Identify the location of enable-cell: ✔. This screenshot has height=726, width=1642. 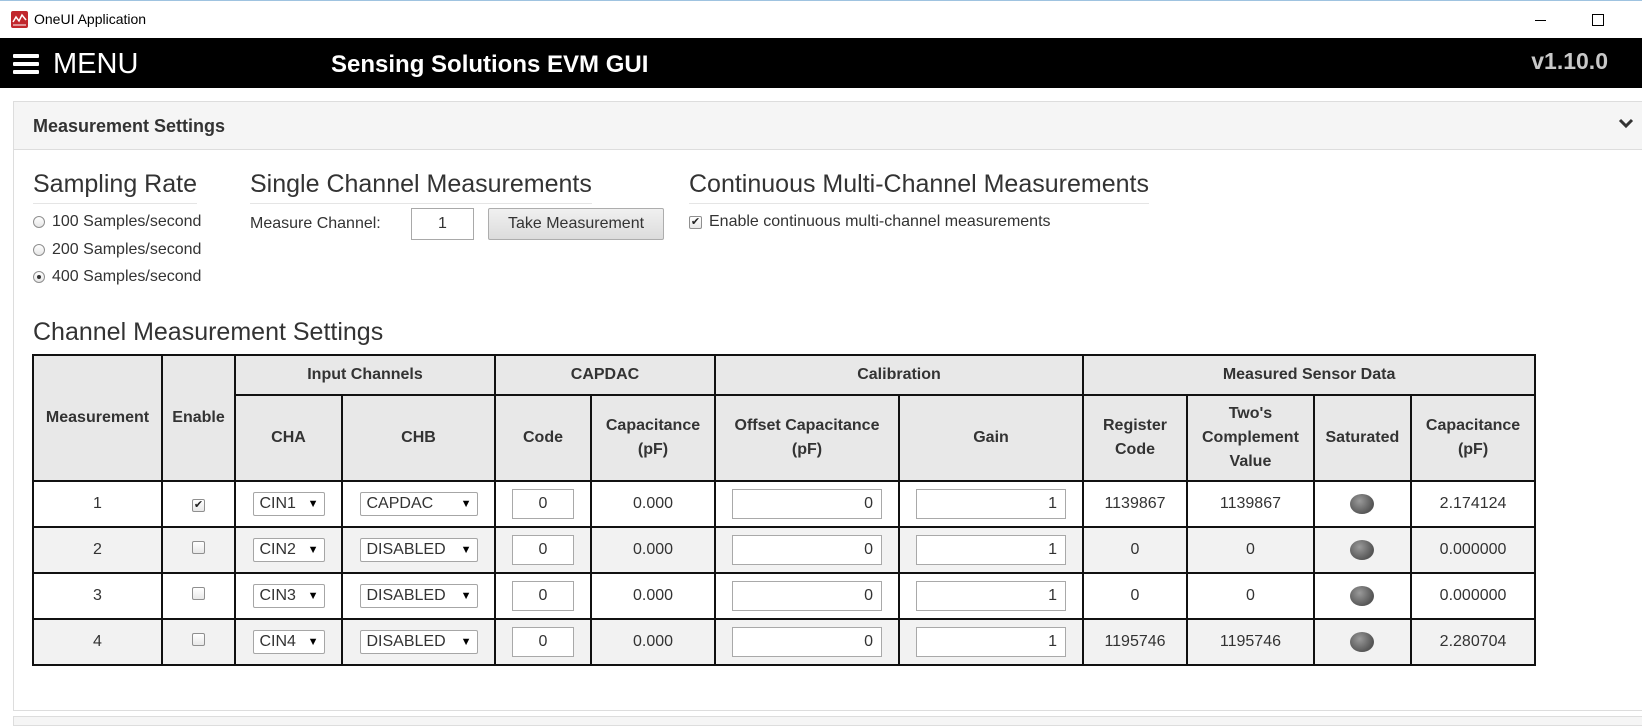
(198, 504).